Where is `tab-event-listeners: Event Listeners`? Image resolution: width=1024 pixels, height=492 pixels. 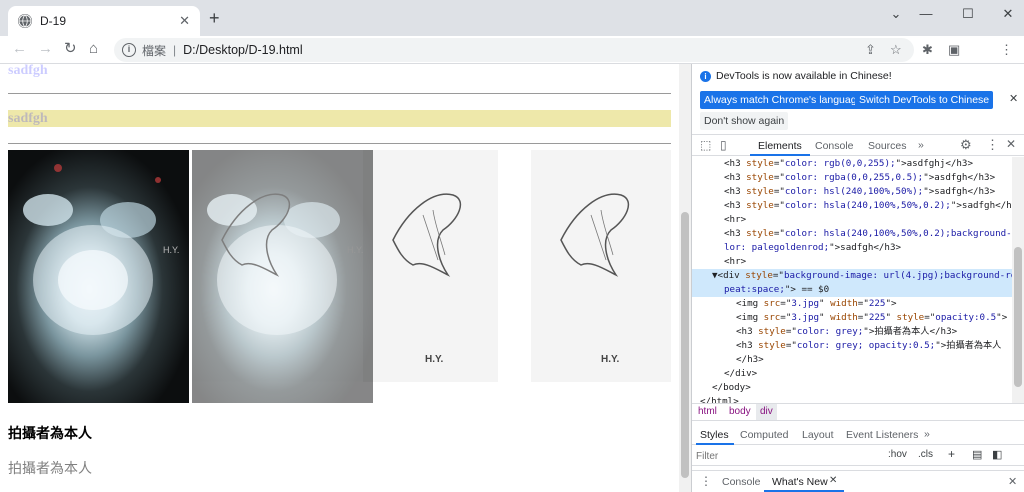
tab-event-listeners: Event Listeners is located at coordinates (882, 435).